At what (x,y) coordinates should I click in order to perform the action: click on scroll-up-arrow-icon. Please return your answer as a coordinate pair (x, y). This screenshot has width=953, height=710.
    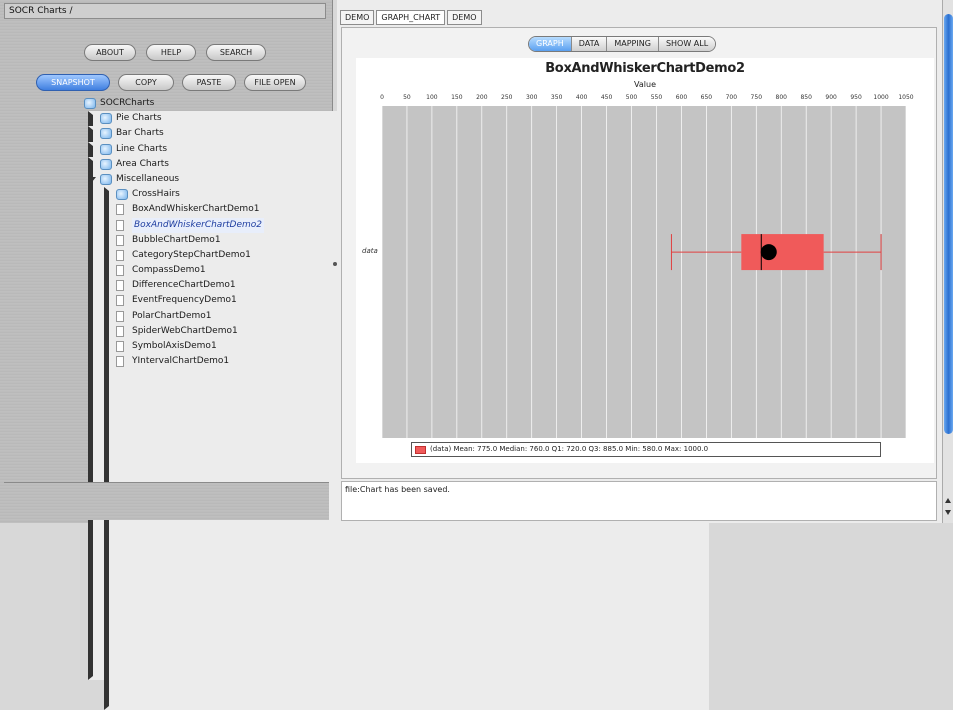
    Looking at the image, I should click on (948, 500).